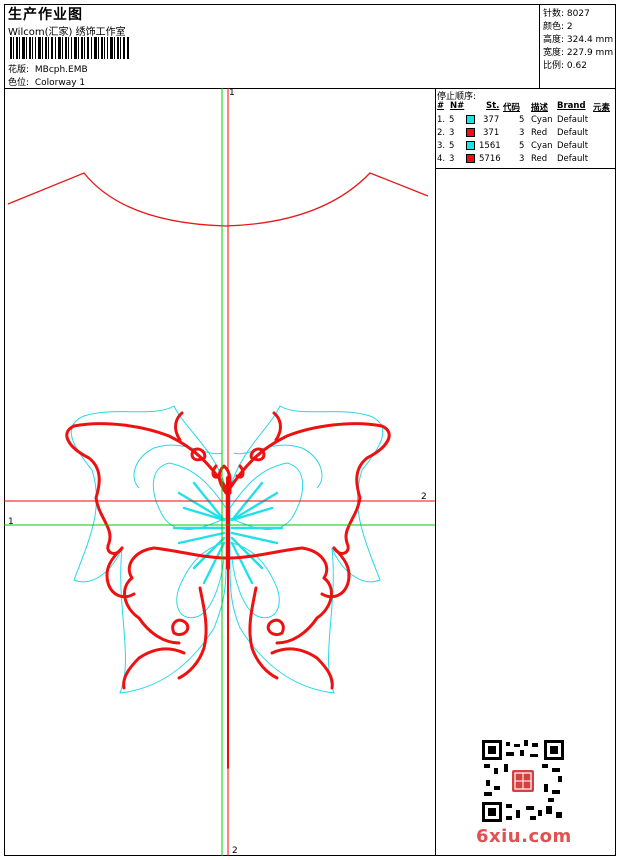 Image resolution: width=620 pixels, height=860 pixels. Describe the element at coordinates (578, 40) in the screenshot. I see `stat-height: 高度: 324.4 mm` at that location.